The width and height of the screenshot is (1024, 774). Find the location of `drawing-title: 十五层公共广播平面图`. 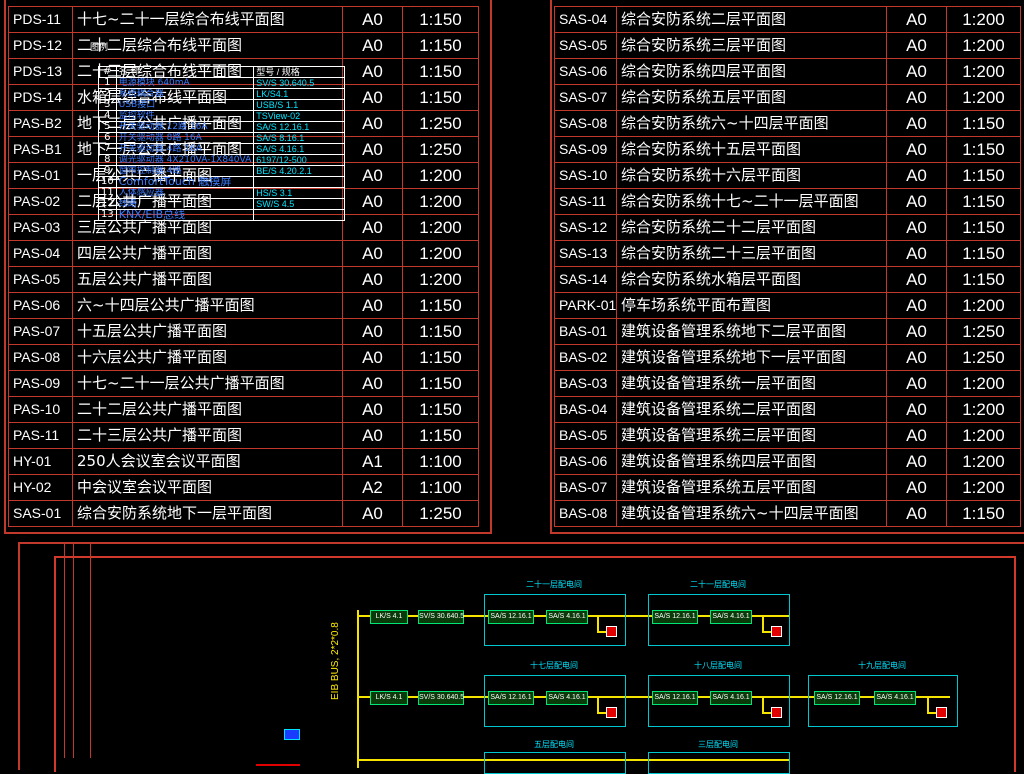

drawing-title: 十五层公共广播平面图 is located at coordinates (207, 331).